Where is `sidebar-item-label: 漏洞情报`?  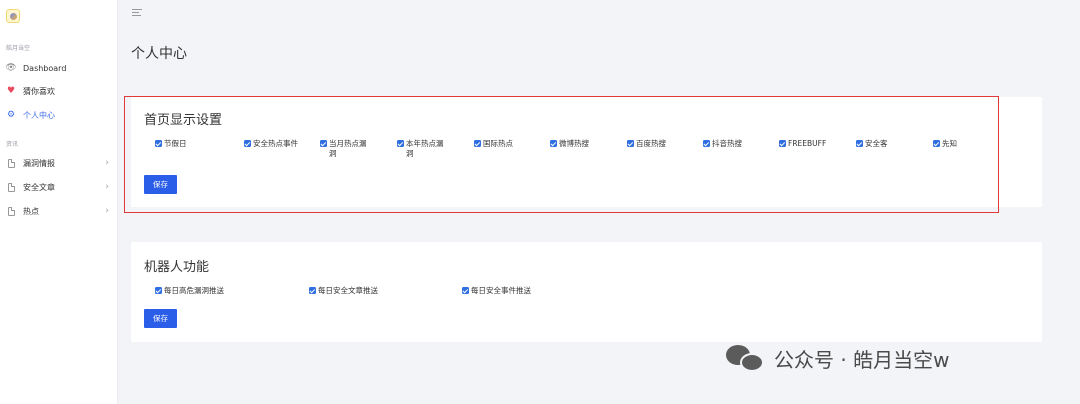 sidebar-item-label: 漏洞情报 is located at coordinates (39, 163).